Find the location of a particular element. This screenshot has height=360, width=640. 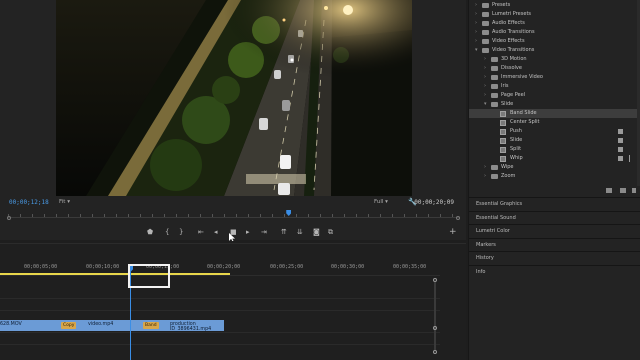

transition-effect-icon is located at coordinates (503, 122).